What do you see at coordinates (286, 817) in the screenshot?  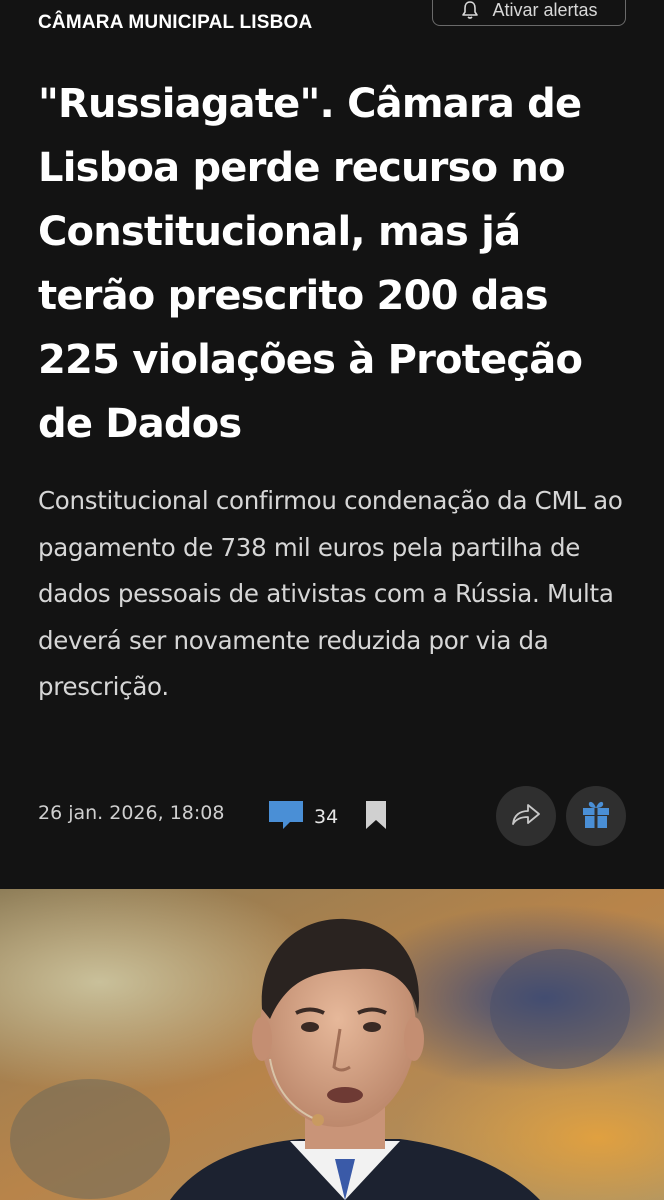 I see `comment-icon` at bounding box center [286, 817].